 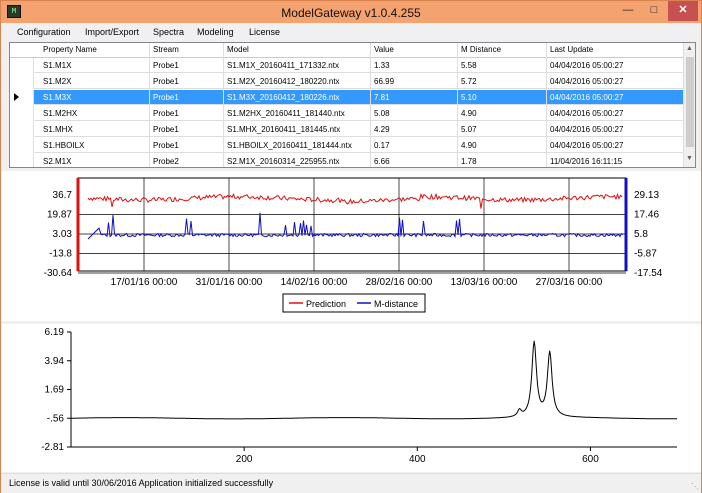 What do you see at coordinates (695, 486) in the screenshot?
I see `resize-grip-icon: ⋱` at bounding box center [695, 486].